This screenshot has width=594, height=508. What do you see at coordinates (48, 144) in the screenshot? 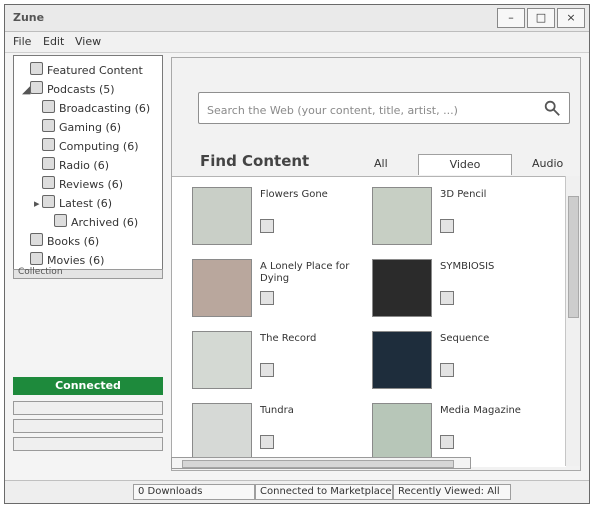
I see `computer-icon` at bounding box center [48, 144].